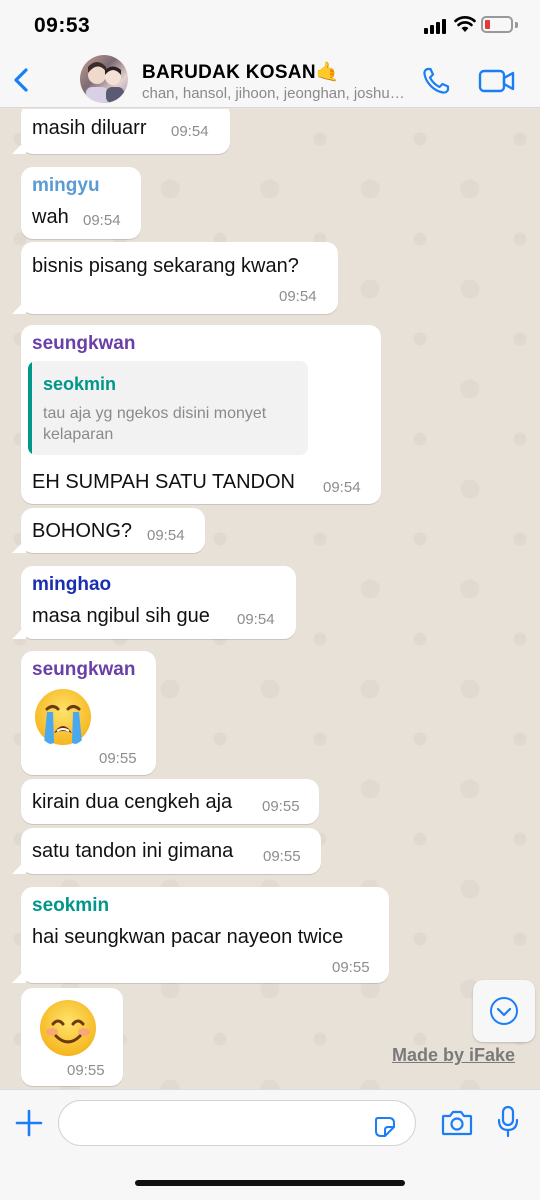 The height and width of the screenshot is (1200, 540). What do you see at coordinates (508, 1122) in the screenshot?
I see `microphone-icon` at bounding box center [508, 1122].